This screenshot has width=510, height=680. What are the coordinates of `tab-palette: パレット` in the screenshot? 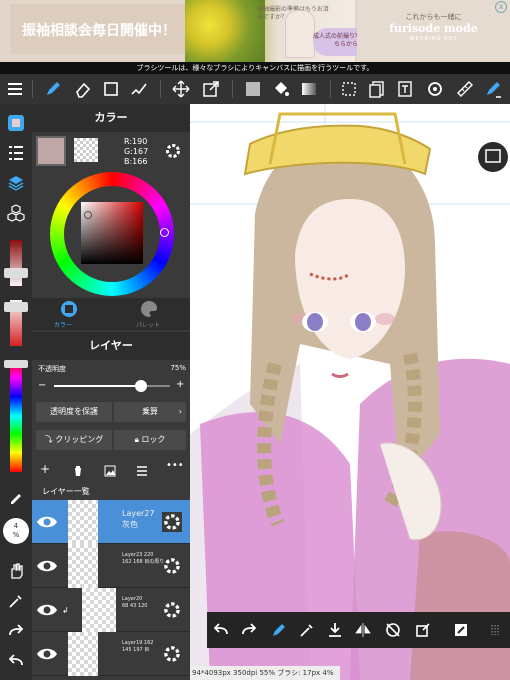 It's located at (148, 324).